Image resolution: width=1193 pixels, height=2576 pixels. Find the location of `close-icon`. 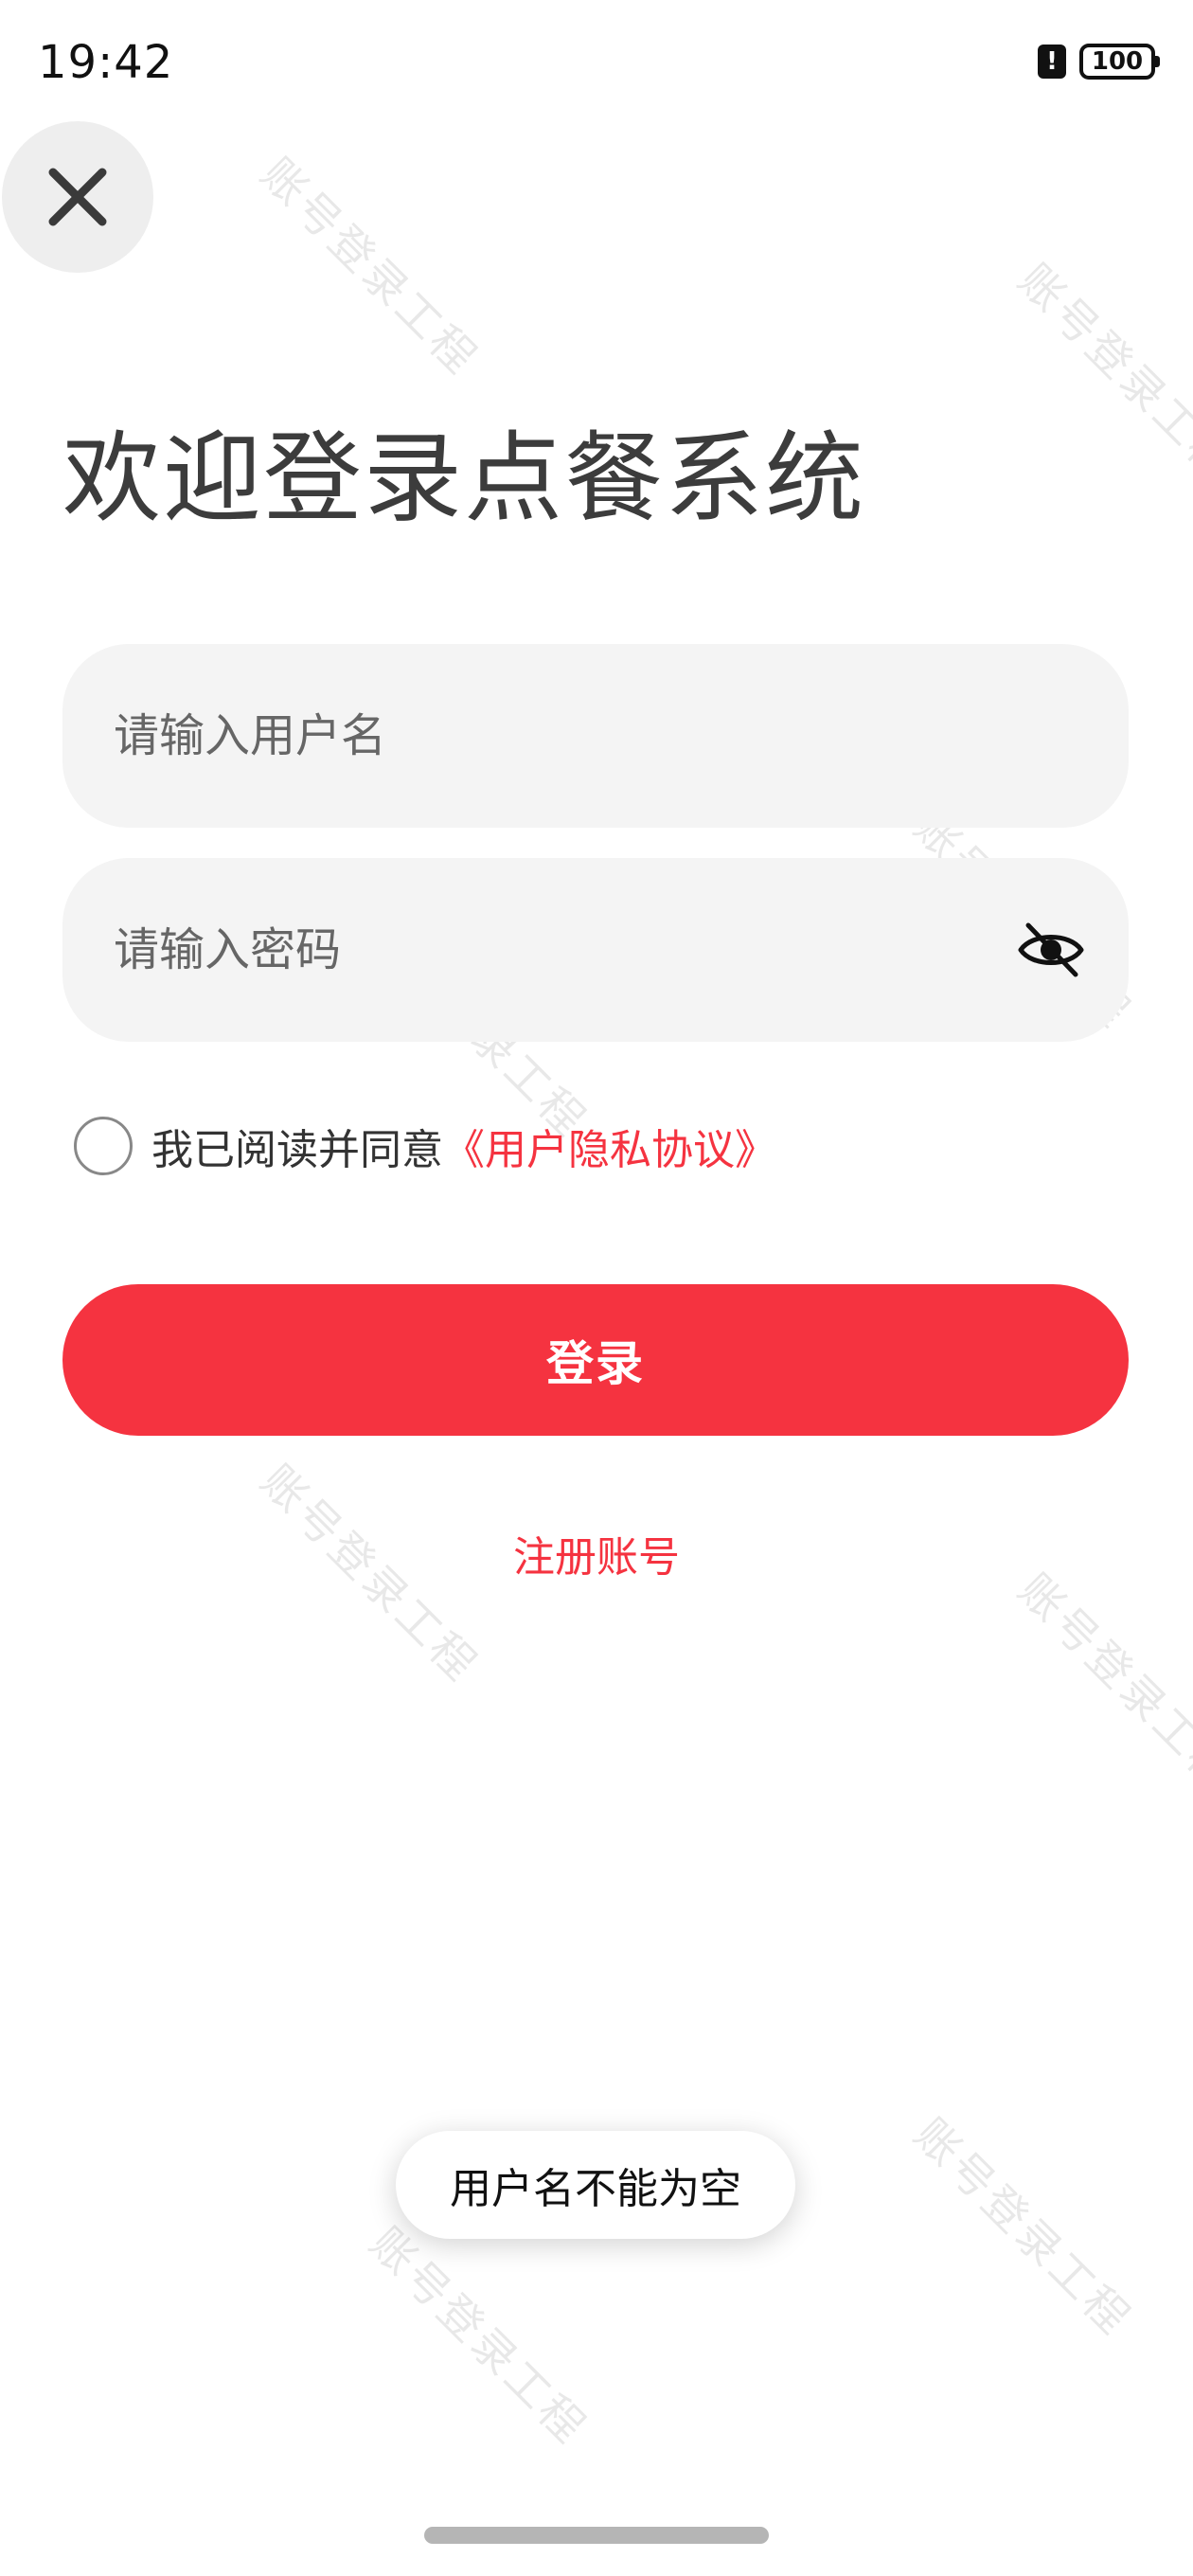

close-icon is located at coordinates (77, 197).